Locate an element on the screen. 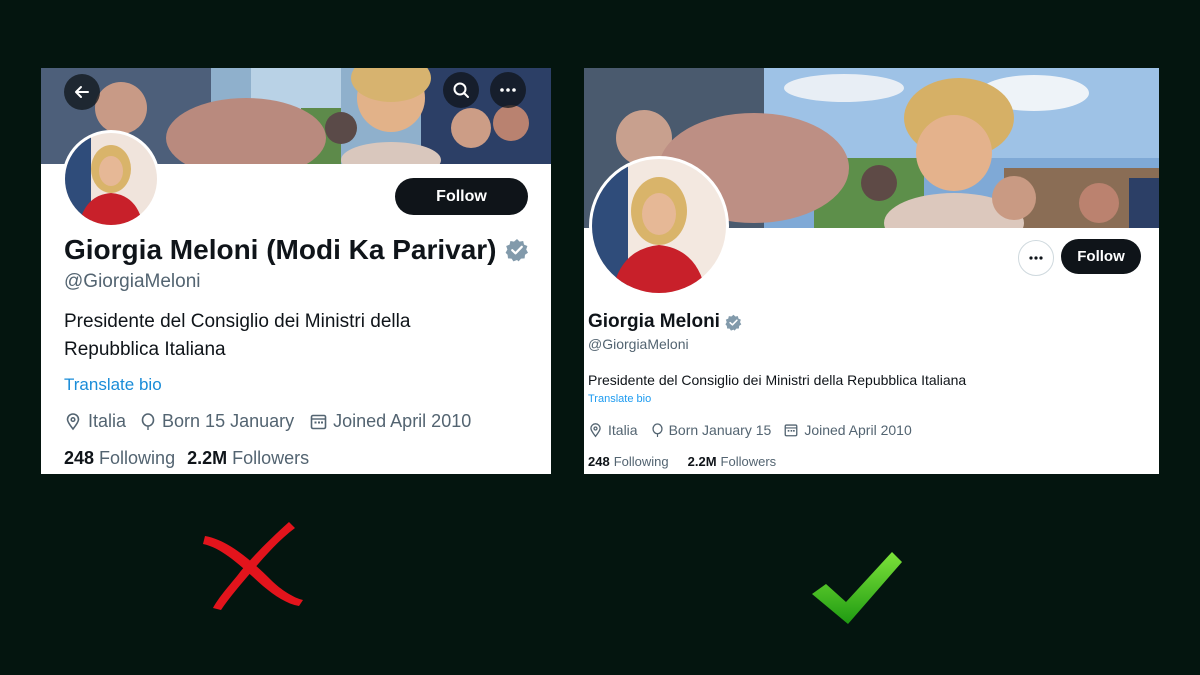 Image resolution: width=1200 pixels, height=675 pixels. left-translate-bio-link: Translate bio is located at coordinates (113, 385).